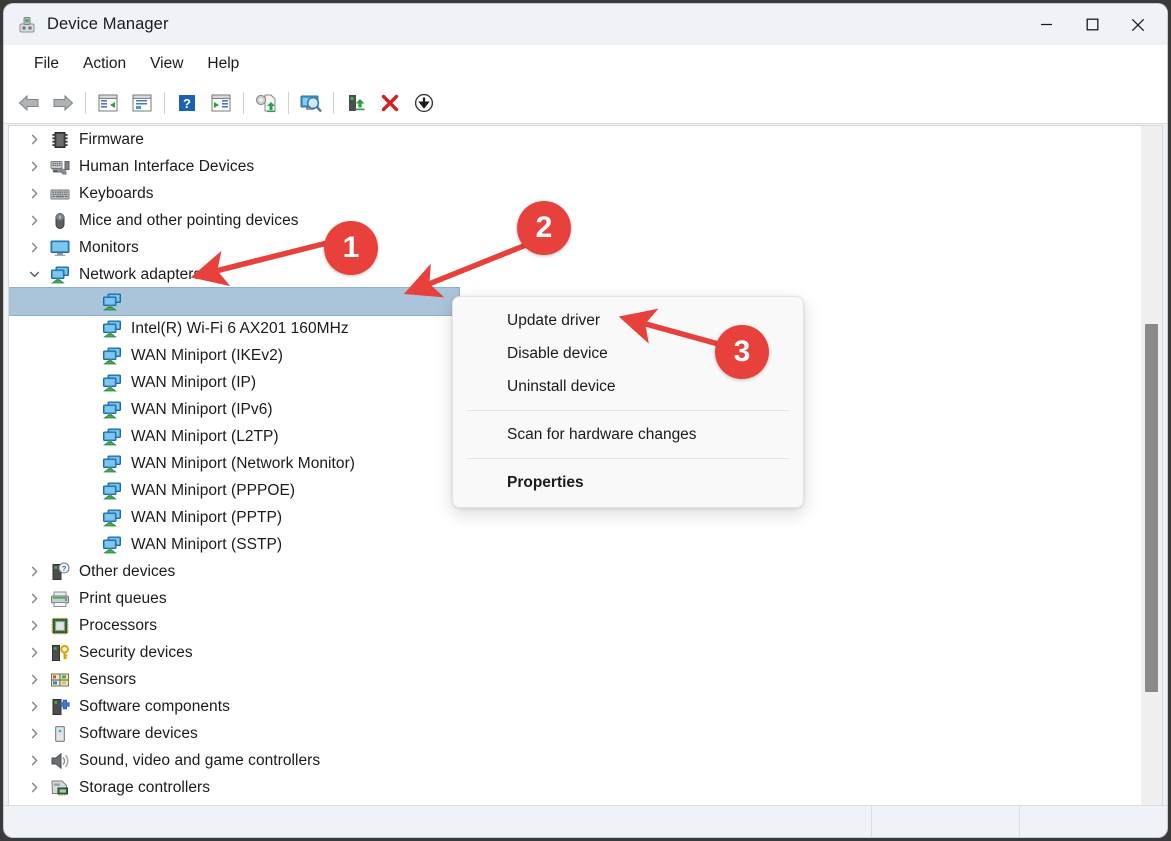 The height and width of the screenshot is (841, 1171). Describe the element at coordinates (60, 707) in the screenshot. I see `software-component-icon` at that location.